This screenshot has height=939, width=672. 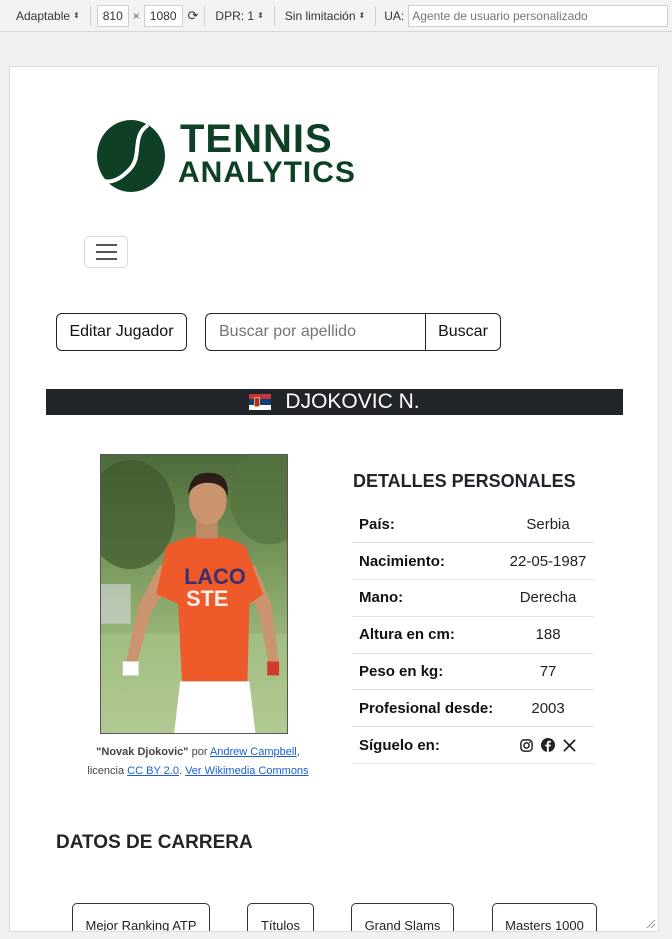 What do you see at coordinates (298, 752) in the screenshot?
I see `caption-comma: ,` at bounding box center [298, 752].